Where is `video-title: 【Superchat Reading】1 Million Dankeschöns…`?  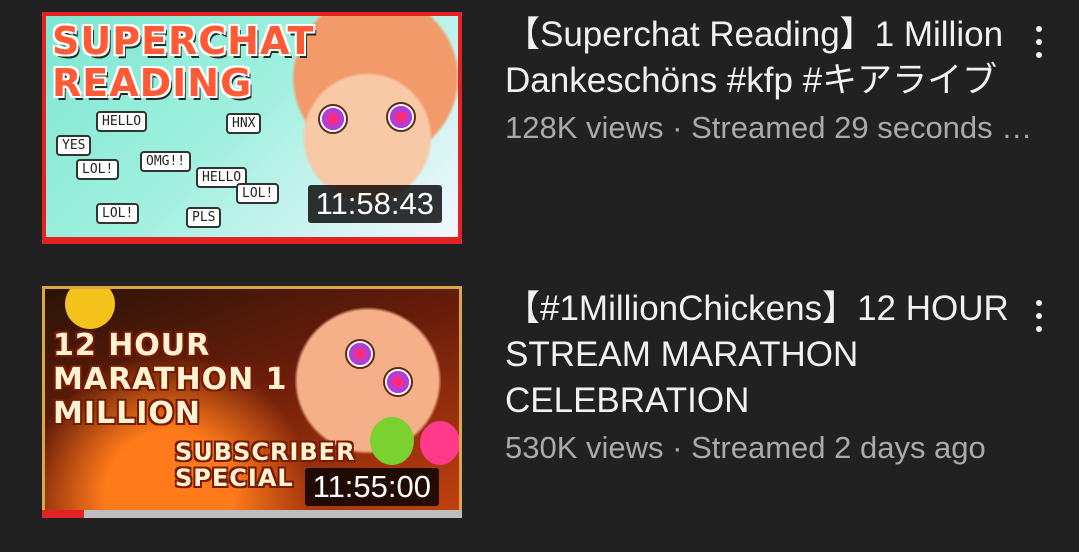
video-title: 【Superchat Reading】1 Million Dankeschöns… is located at coordinates (770, 58).